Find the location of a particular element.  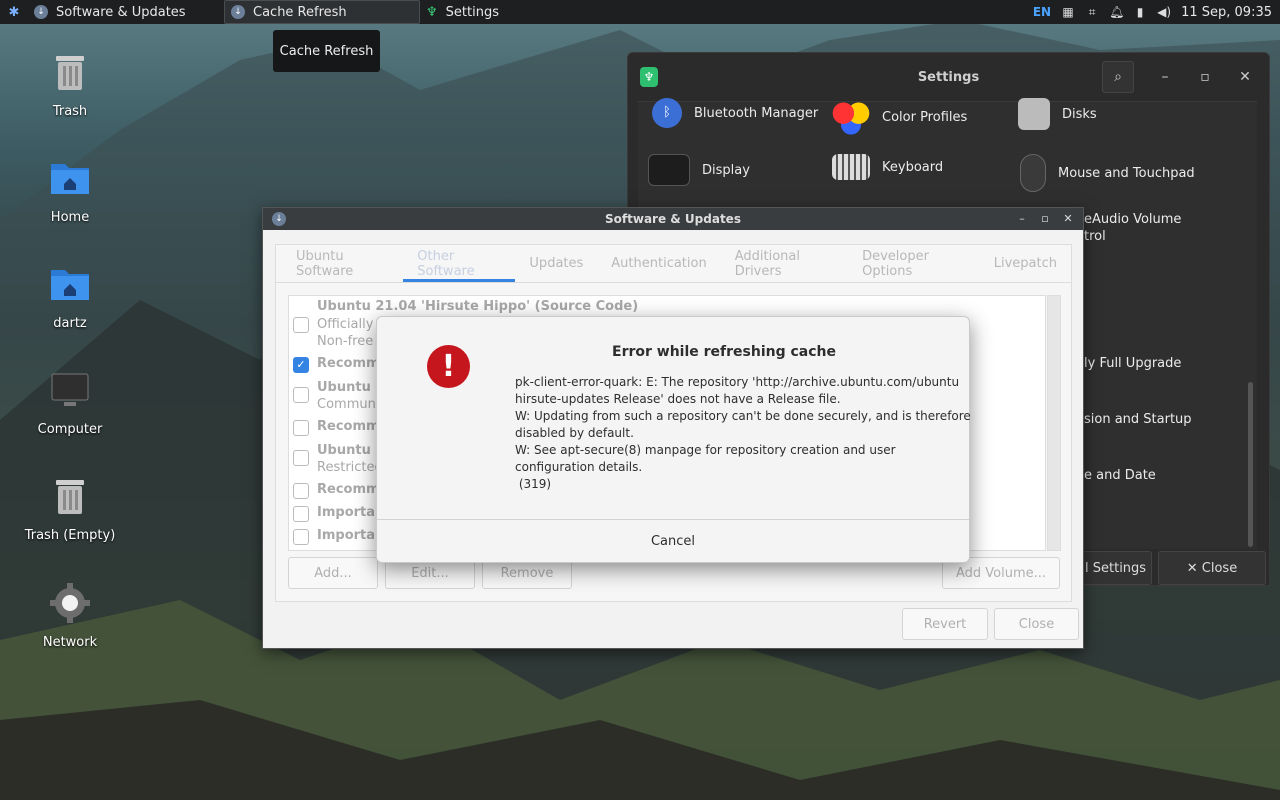

window-title: Software & Updates is located at coordinates (673, 219).